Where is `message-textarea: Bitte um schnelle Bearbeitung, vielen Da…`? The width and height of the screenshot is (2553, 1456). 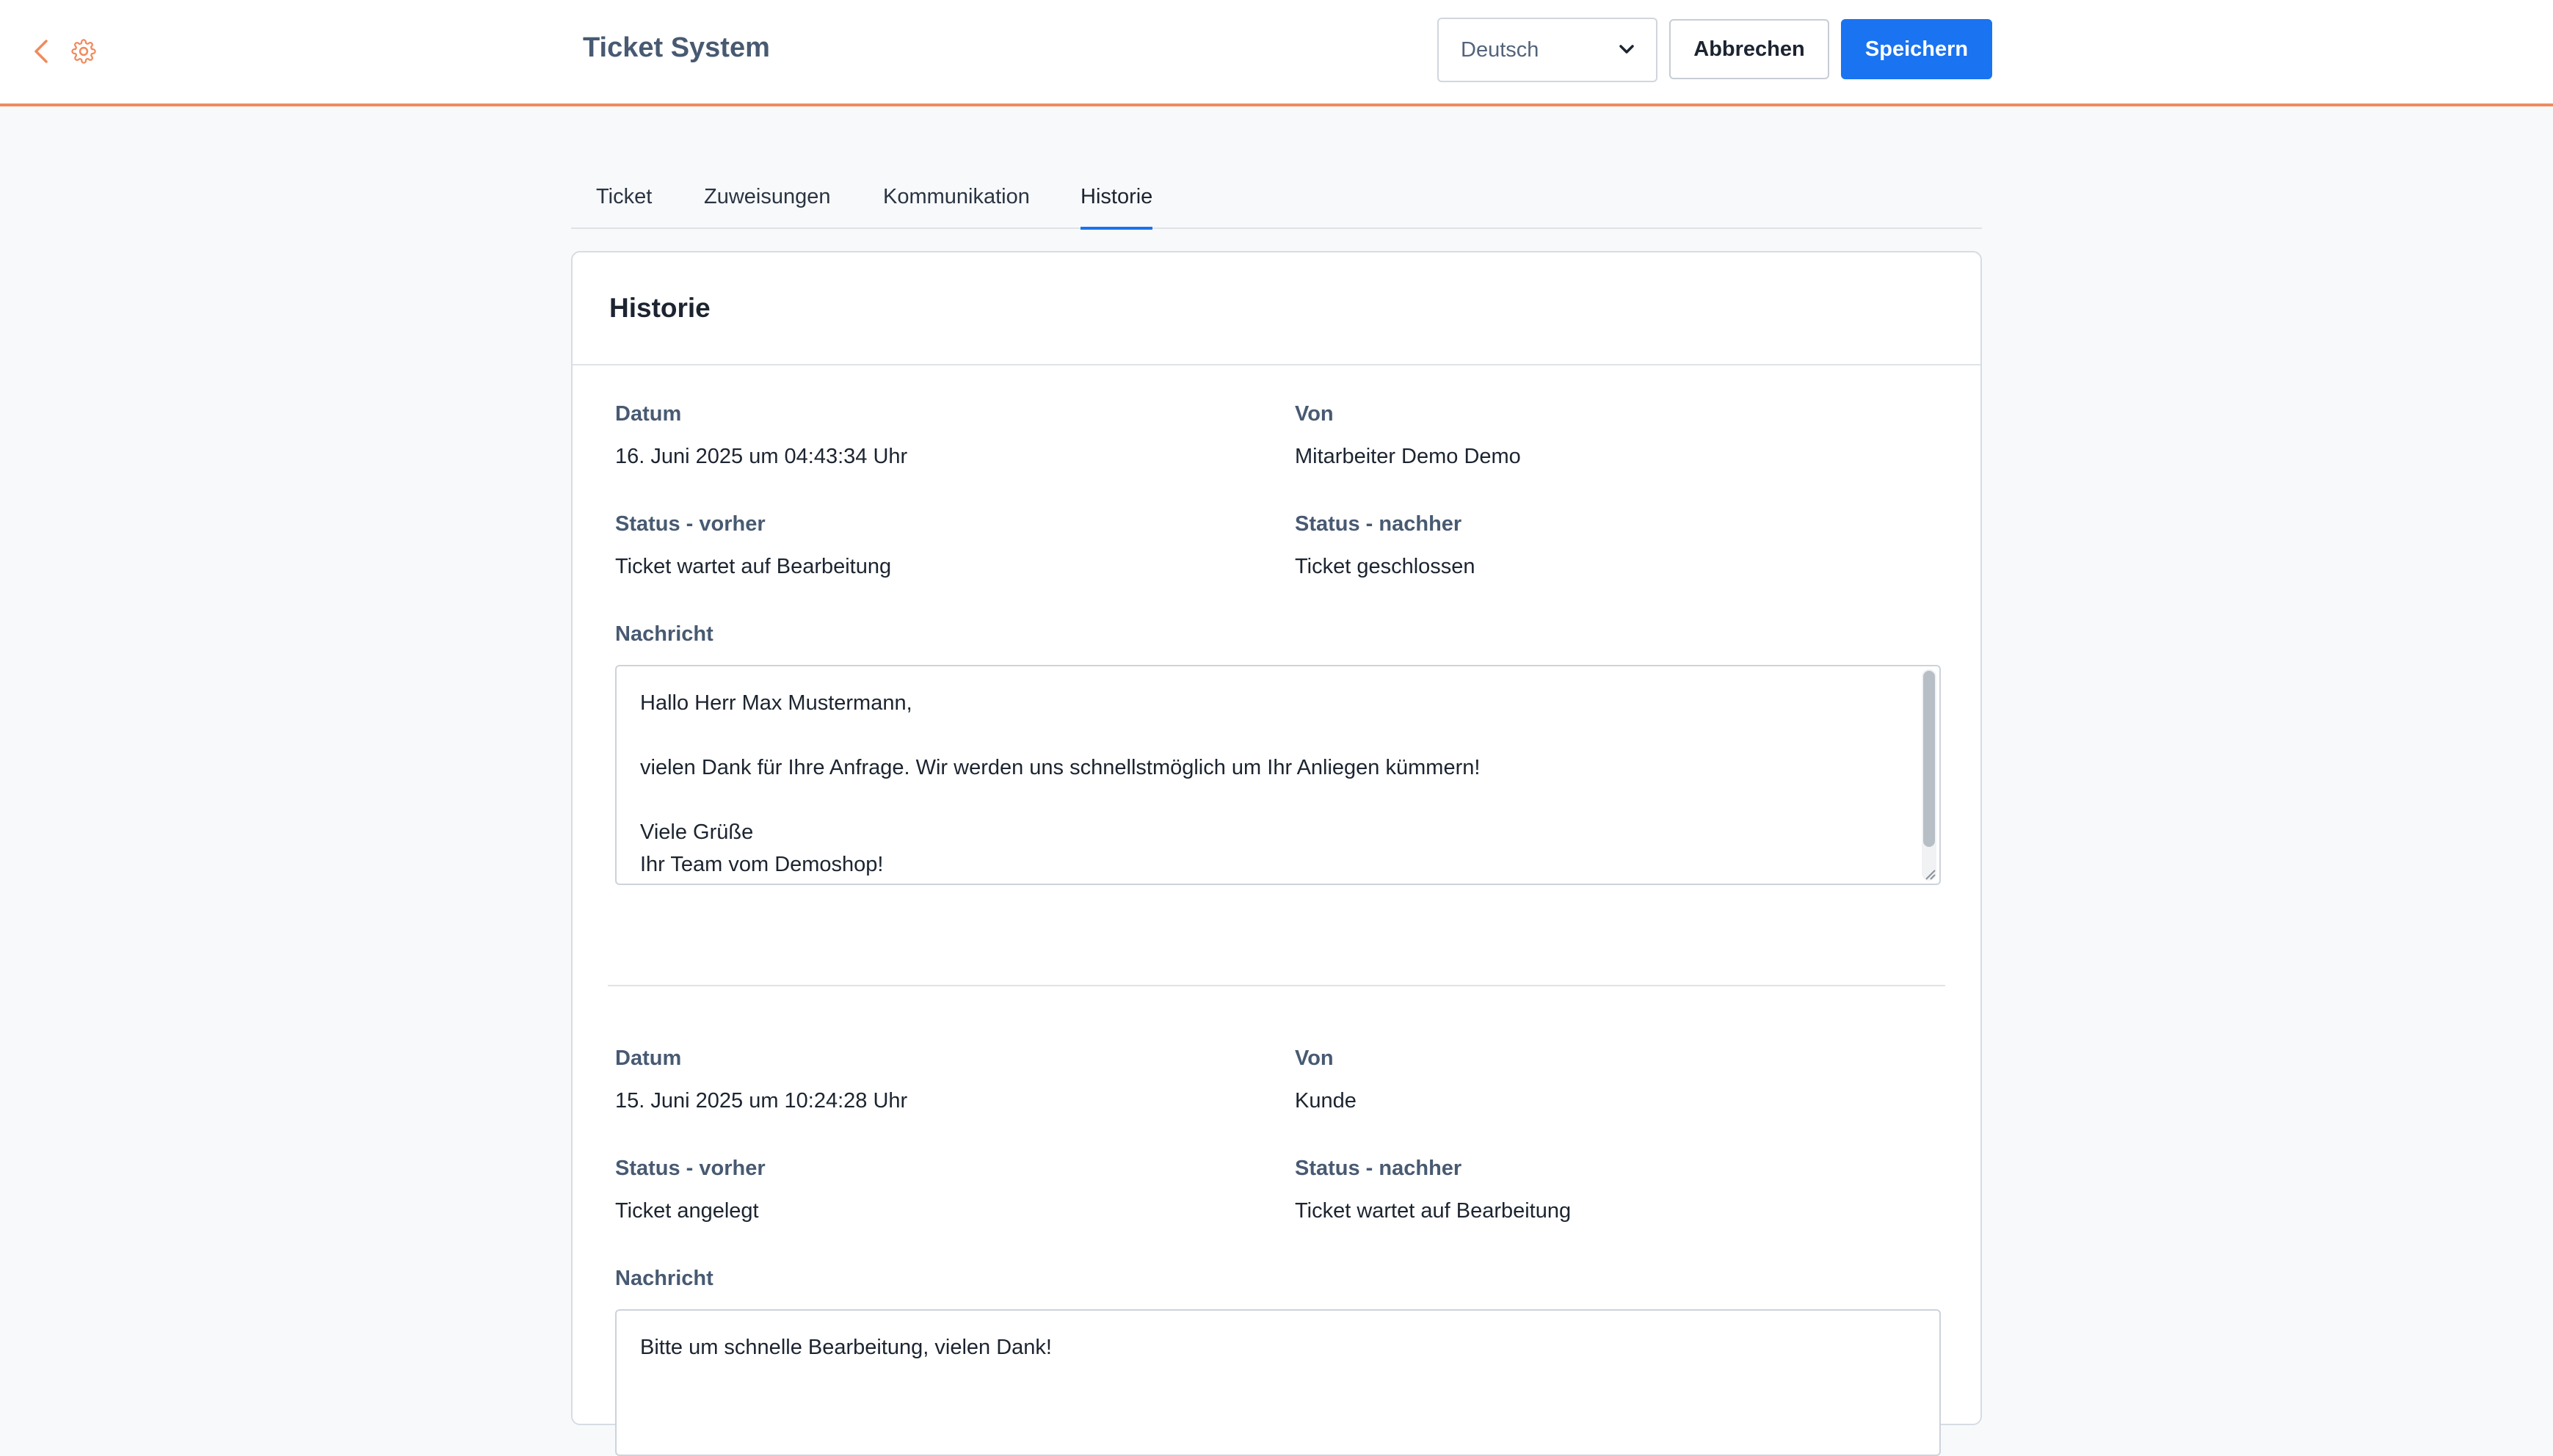
message-textarea: Bitte um schnelle Bearbeitung, vielen Da… is located at coordinates (1278, 1382).